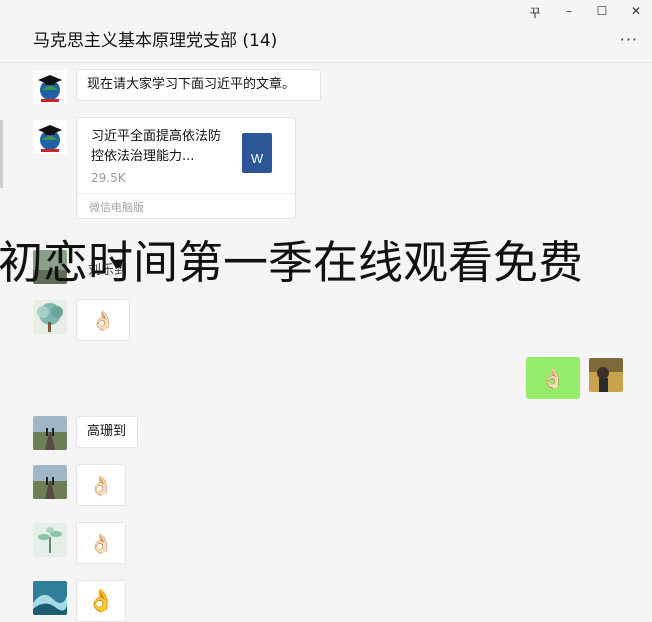 This screenshot has height=622, width=652. What do you see at coordinates (569, 11) in the screenshot?
I see `minimize-button: –` at bounding box center [569, 11].